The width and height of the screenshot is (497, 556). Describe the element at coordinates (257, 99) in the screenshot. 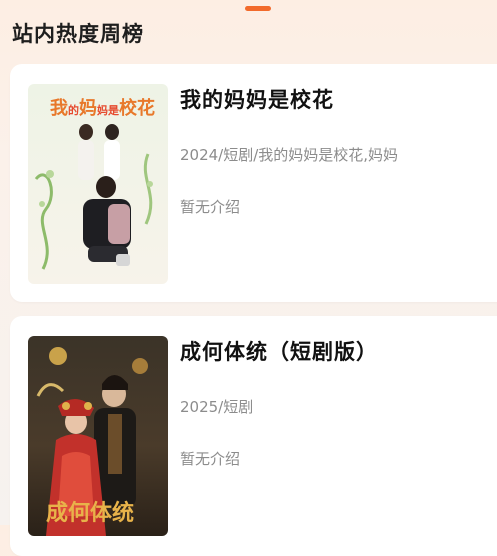

I see `drama-title: 我的妈妈是校花` at that location.